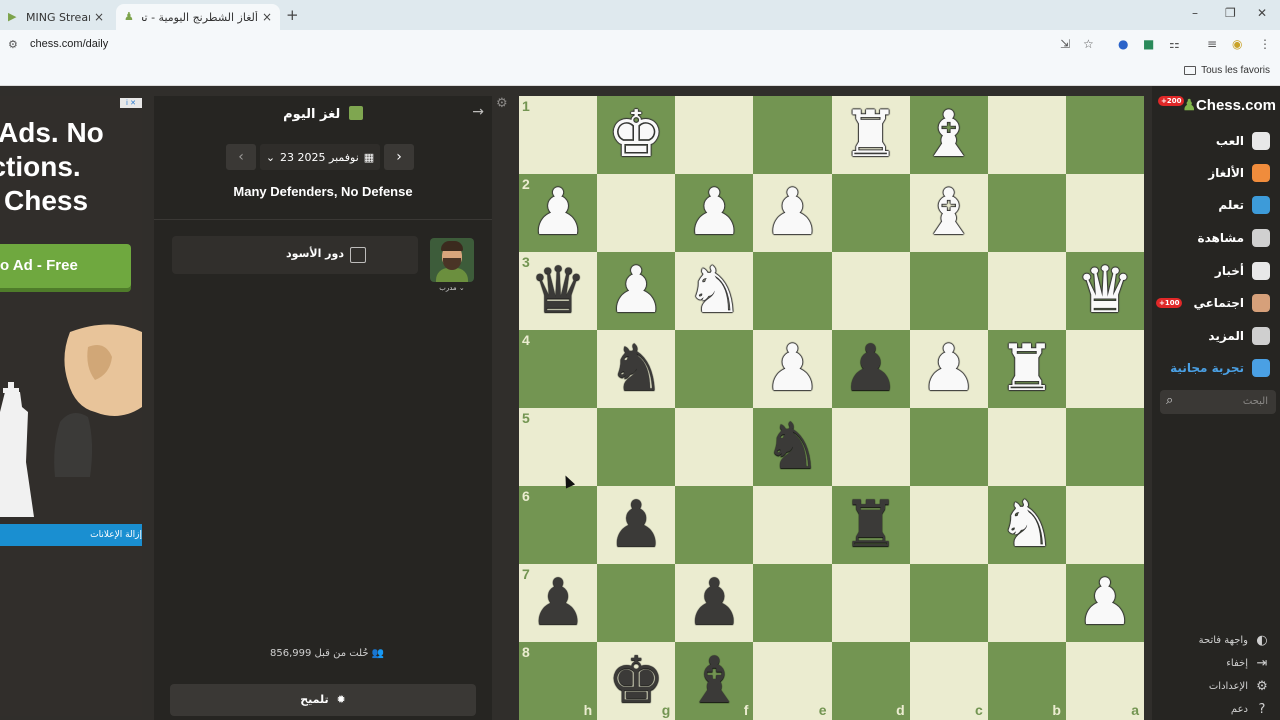  Describe the element at coordinates (399, 157) in the screenshot. I see `next-date-button: ›` at that location.